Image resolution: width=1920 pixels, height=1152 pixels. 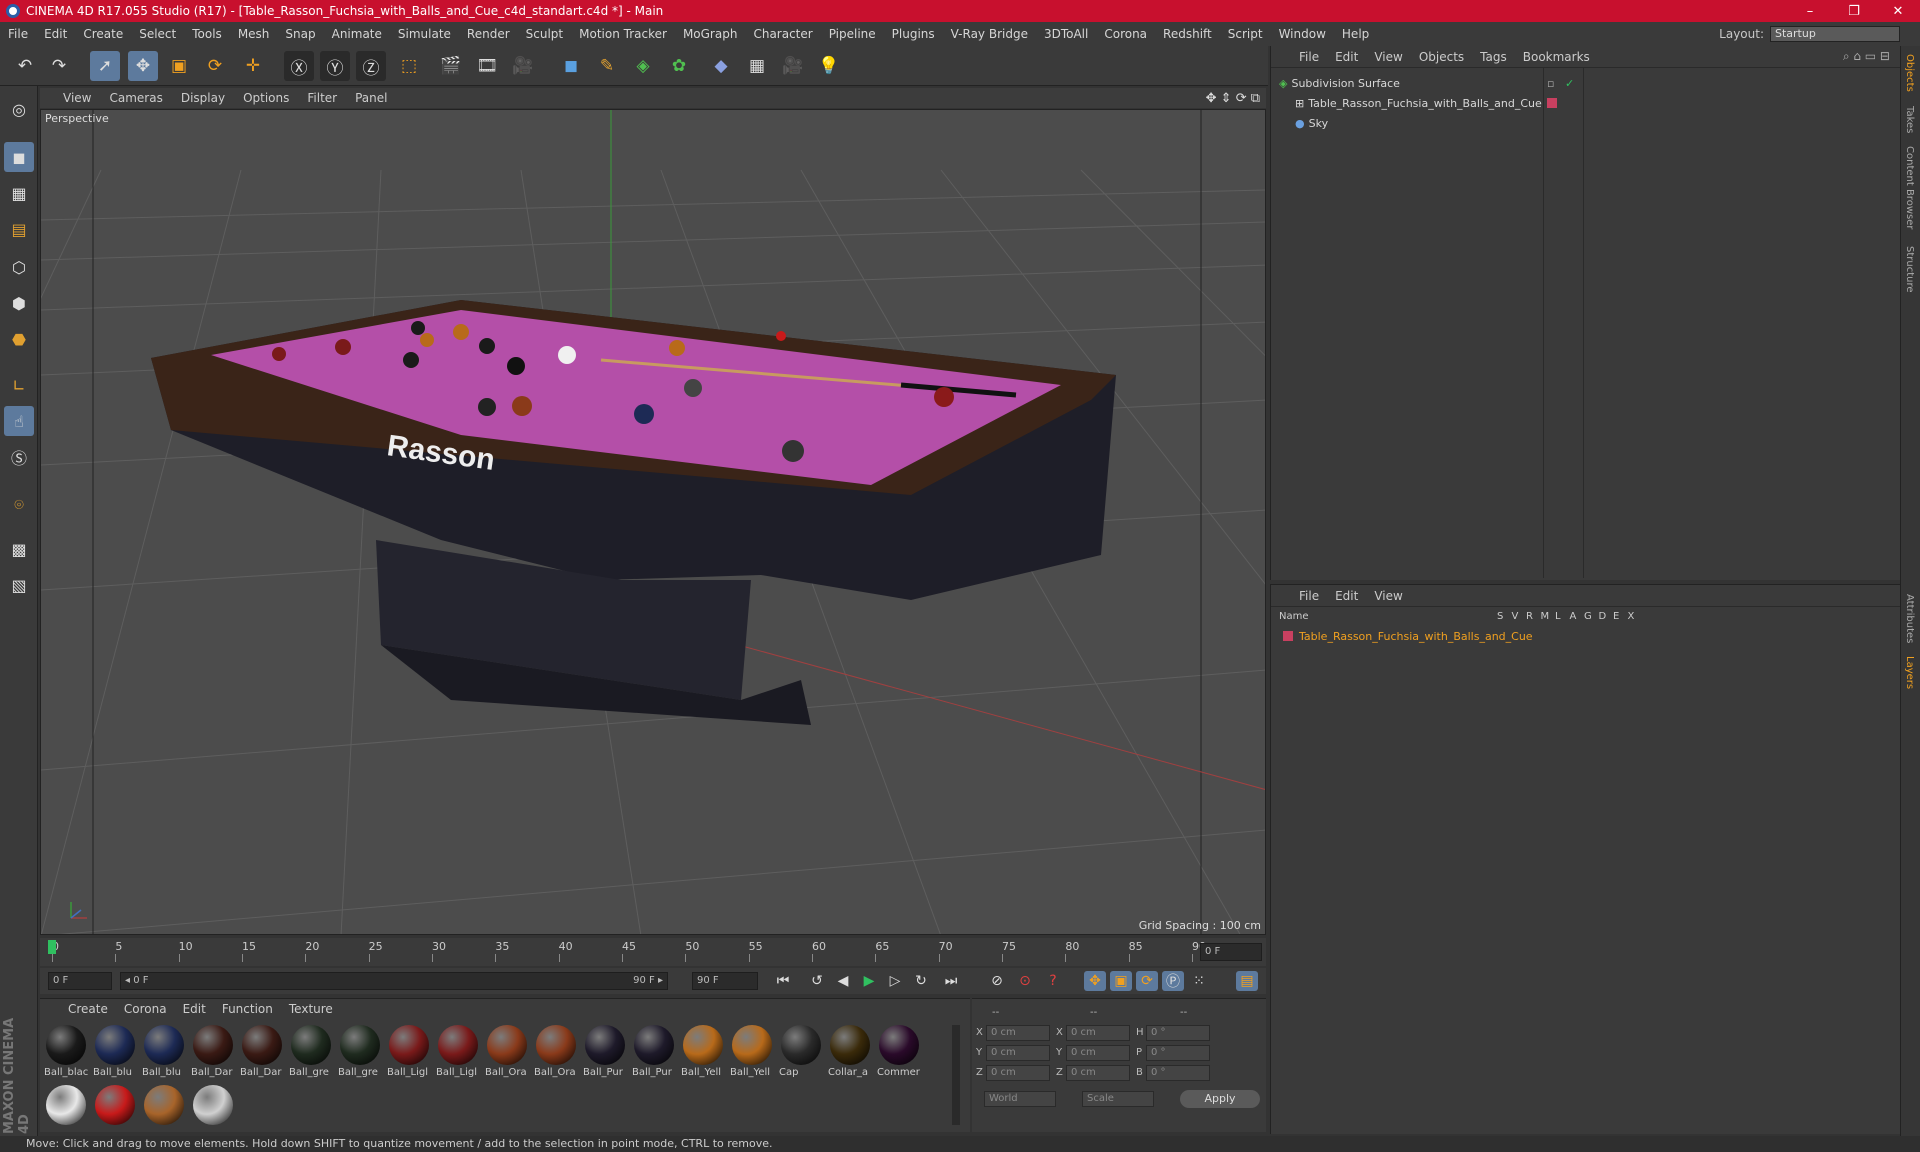 What do you see at coordinates (1579, 123) in the screenshot?
I see `object-row-sky: ● Sky` at bounding box center [1579, 123].